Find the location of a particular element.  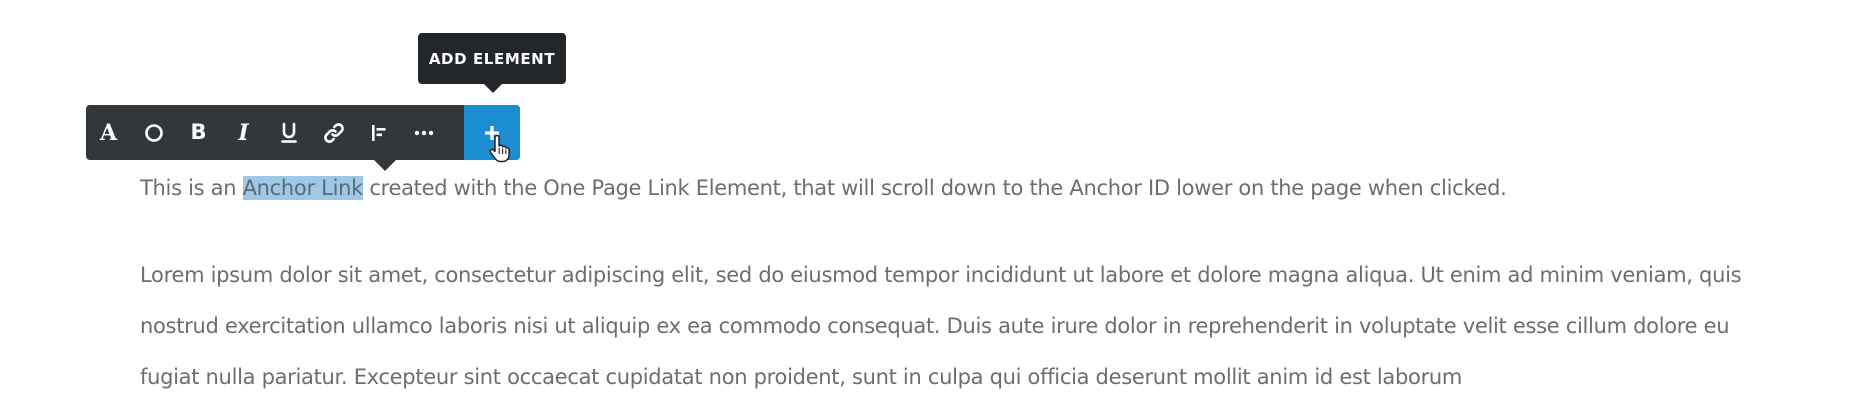

font-style-button: A is located at coordinates (108, 132).